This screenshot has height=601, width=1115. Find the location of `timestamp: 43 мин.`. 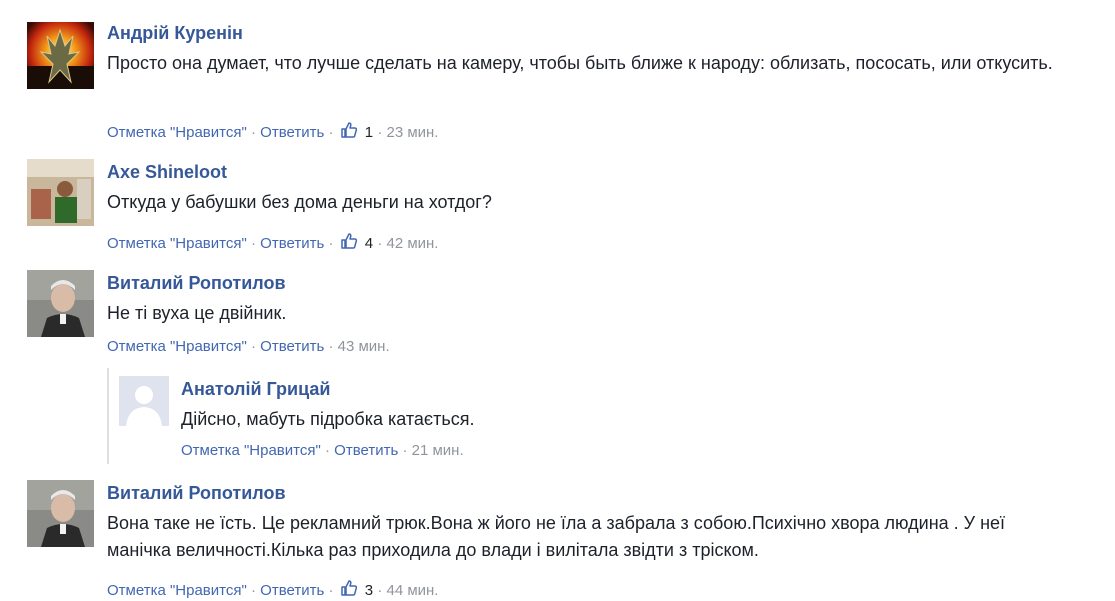

timestamp: 43 мин. is located at coordinates (364, 346).